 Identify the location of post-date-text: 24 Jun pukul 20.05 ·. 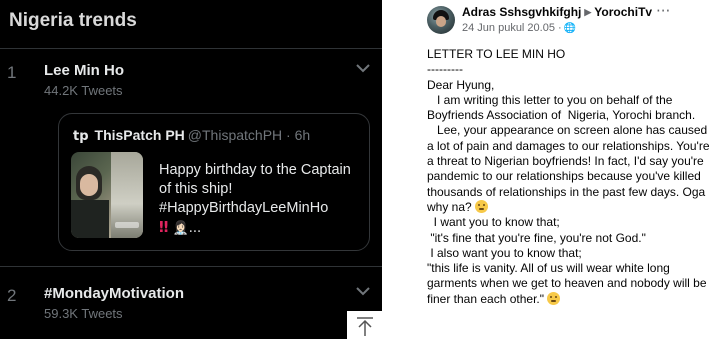
(512, 28).